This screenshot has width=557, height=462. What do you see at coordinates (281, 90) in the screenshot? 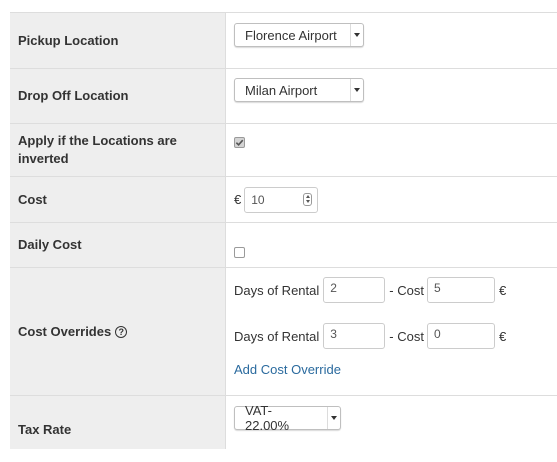
I see `dropoff-location-value: Milan Airport` at bounding box center [281, 90].